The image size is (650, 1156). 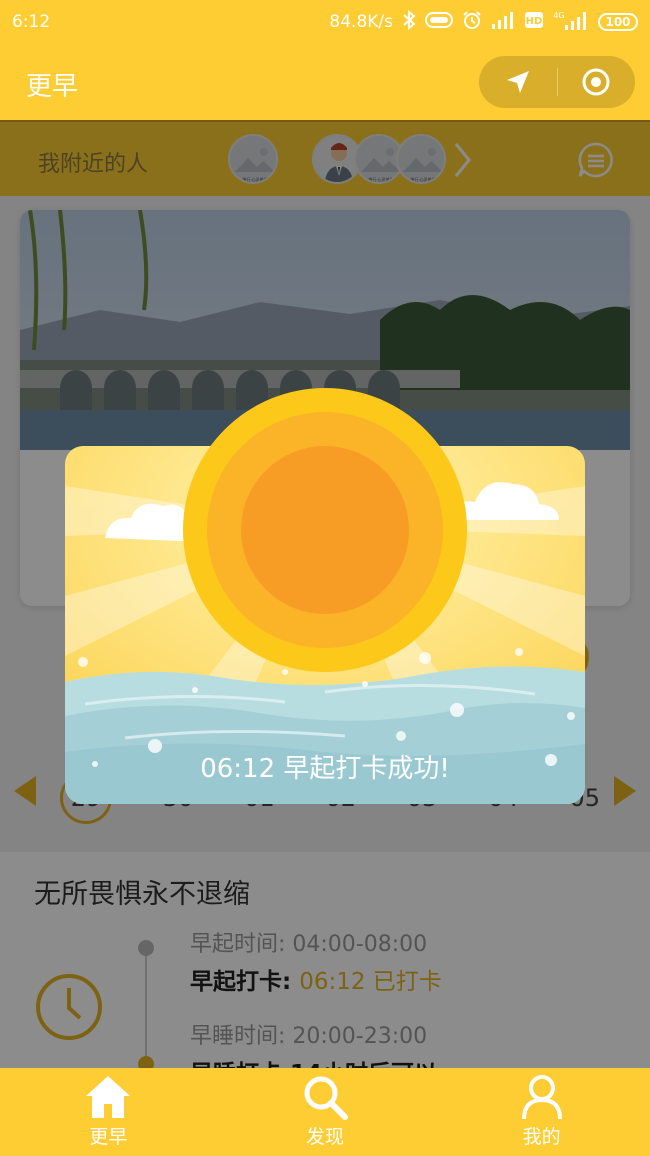 I want to click on home-icon, so click(x=108, y=1097).